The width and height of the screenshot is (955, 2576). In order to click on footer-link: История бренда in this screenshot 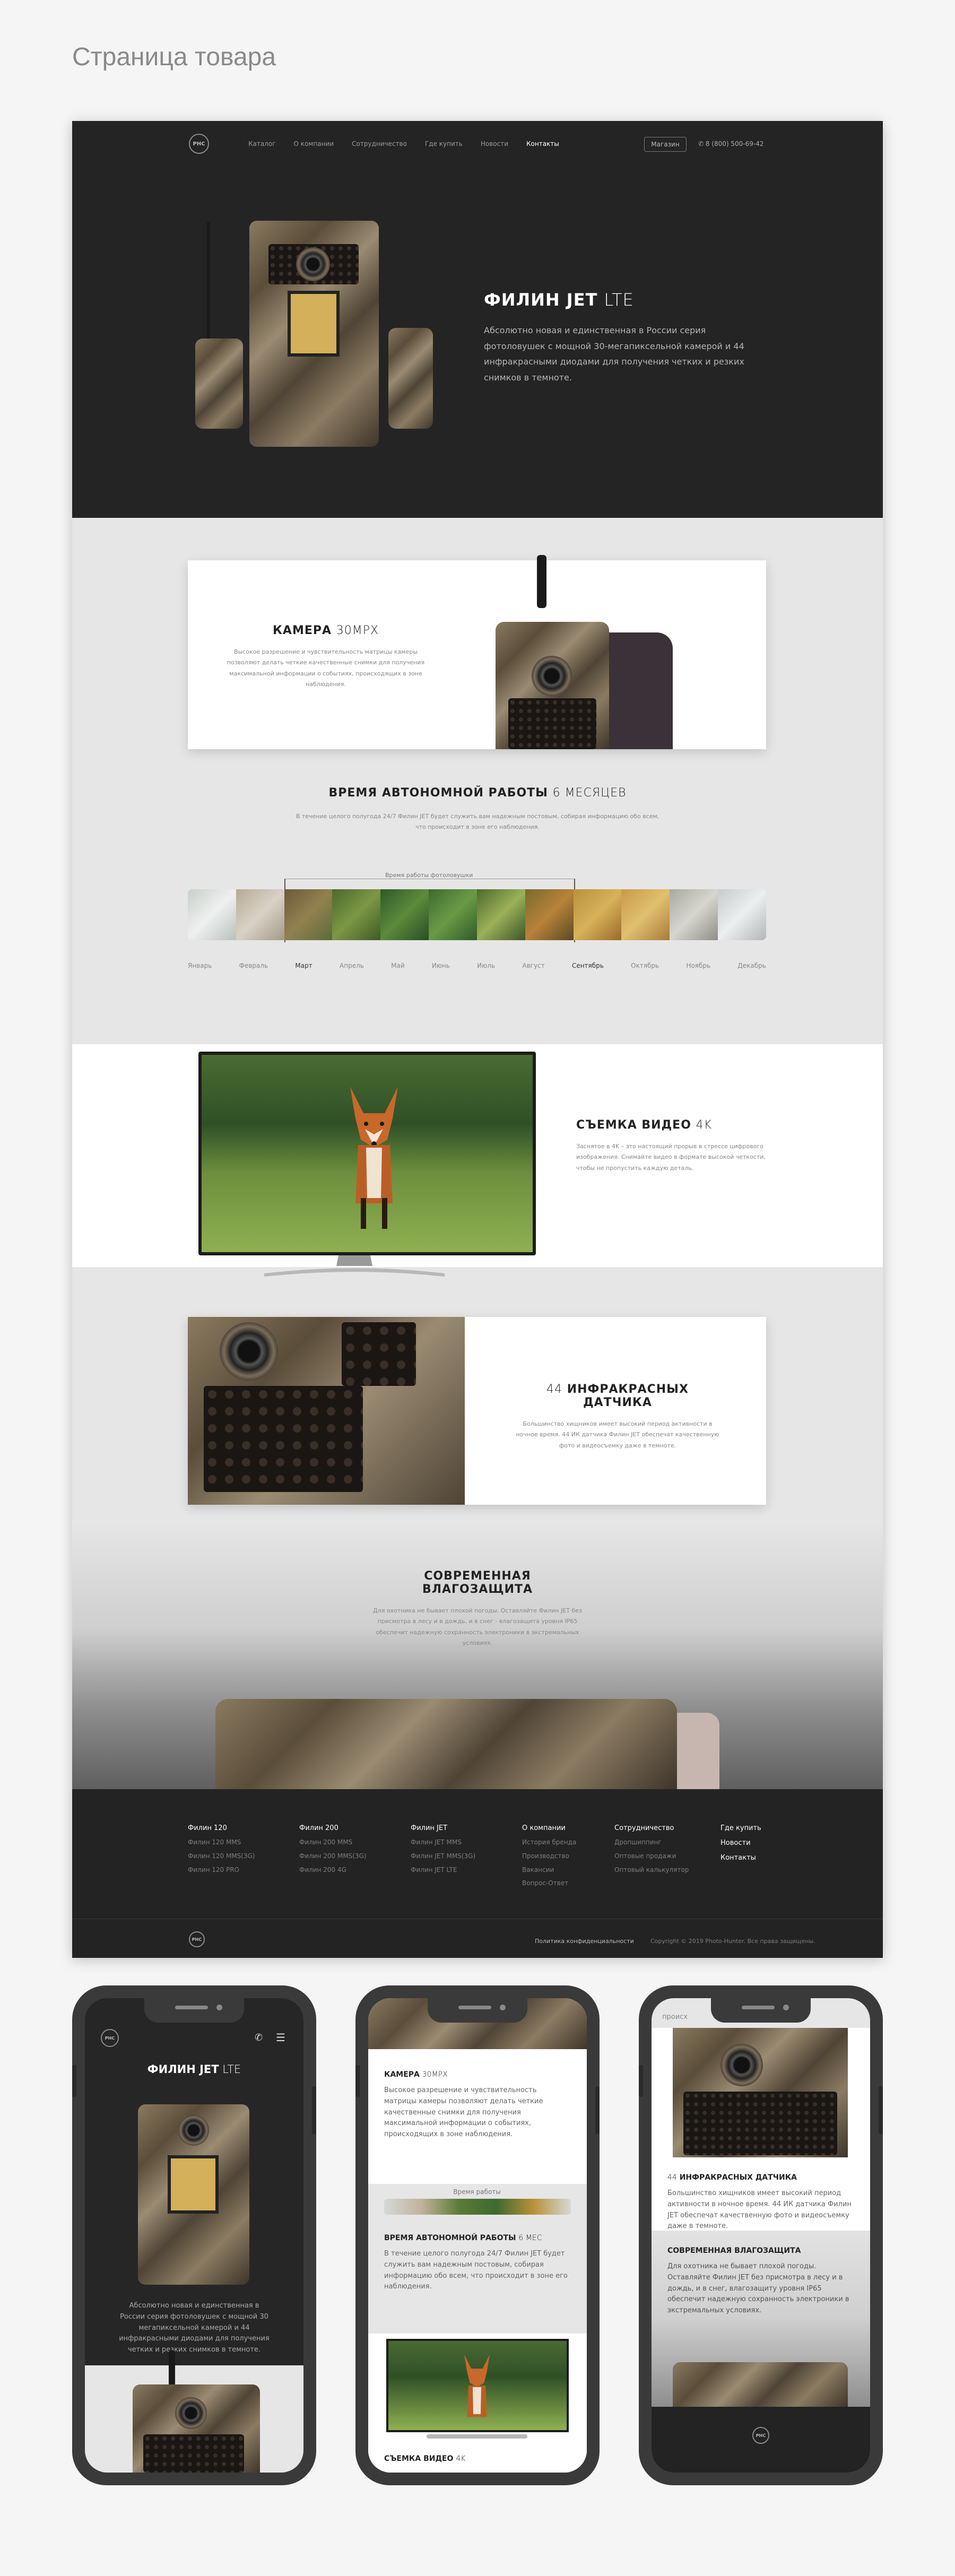, I will do `click(549, 1843)`.